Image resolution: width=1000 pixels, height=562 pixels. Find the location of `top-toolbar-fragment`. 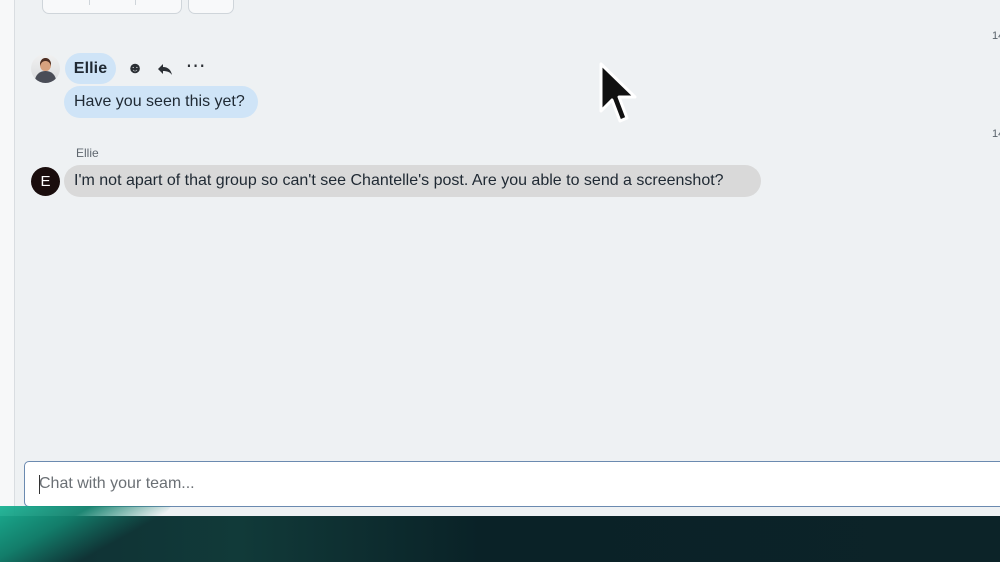

top-toolbar-fragment is located at coordinates (112, 7).